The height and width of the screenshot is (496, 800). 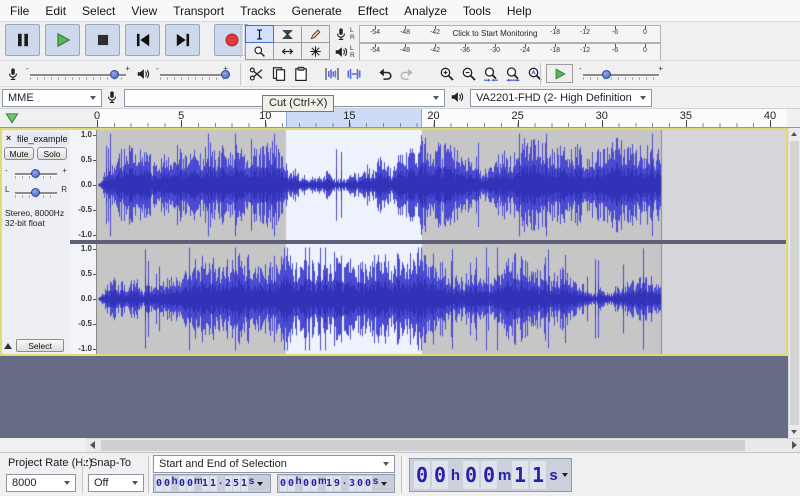 I want to click on scroll-left-icon, so click(x=92, y=445).